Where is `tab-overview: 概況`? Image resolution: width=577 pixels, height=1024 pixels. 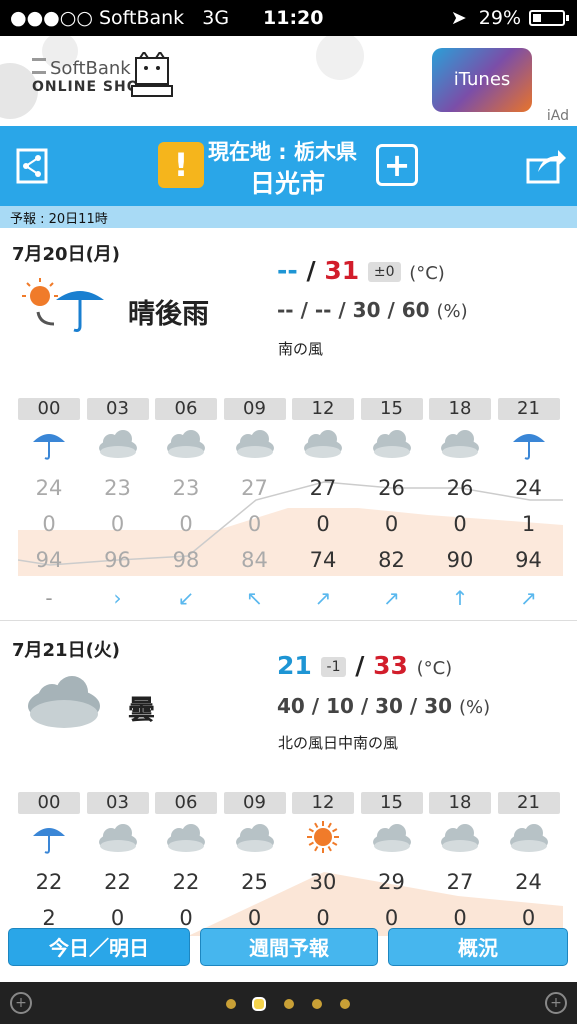
tab-overview: 概況 is located at coordinates (478, 947).